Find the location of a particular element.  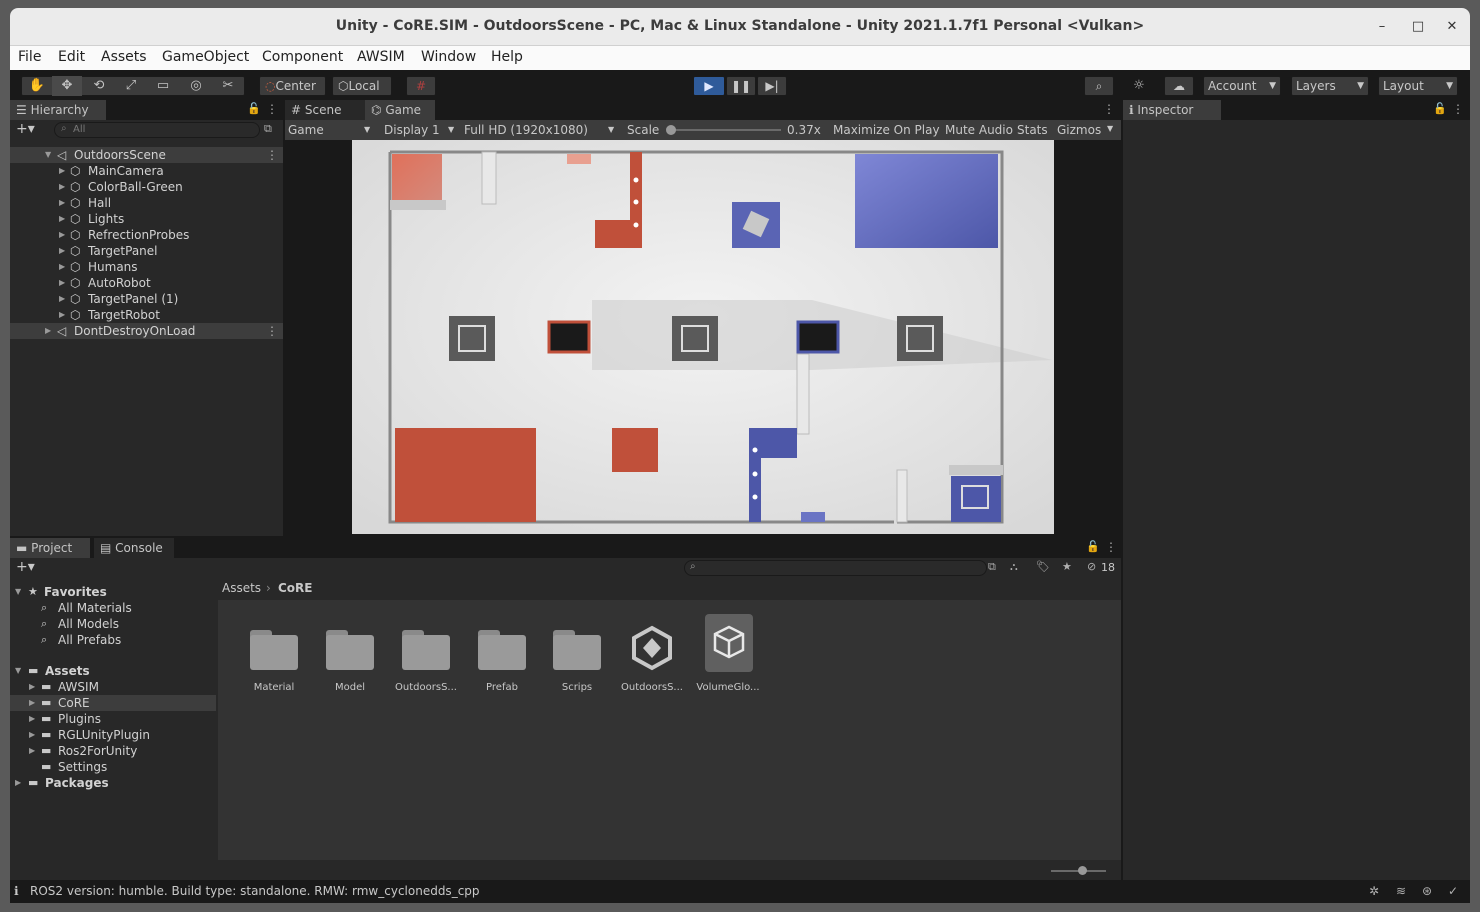

favorite-star-icon: ★ is located at coordinates (1067, 566).